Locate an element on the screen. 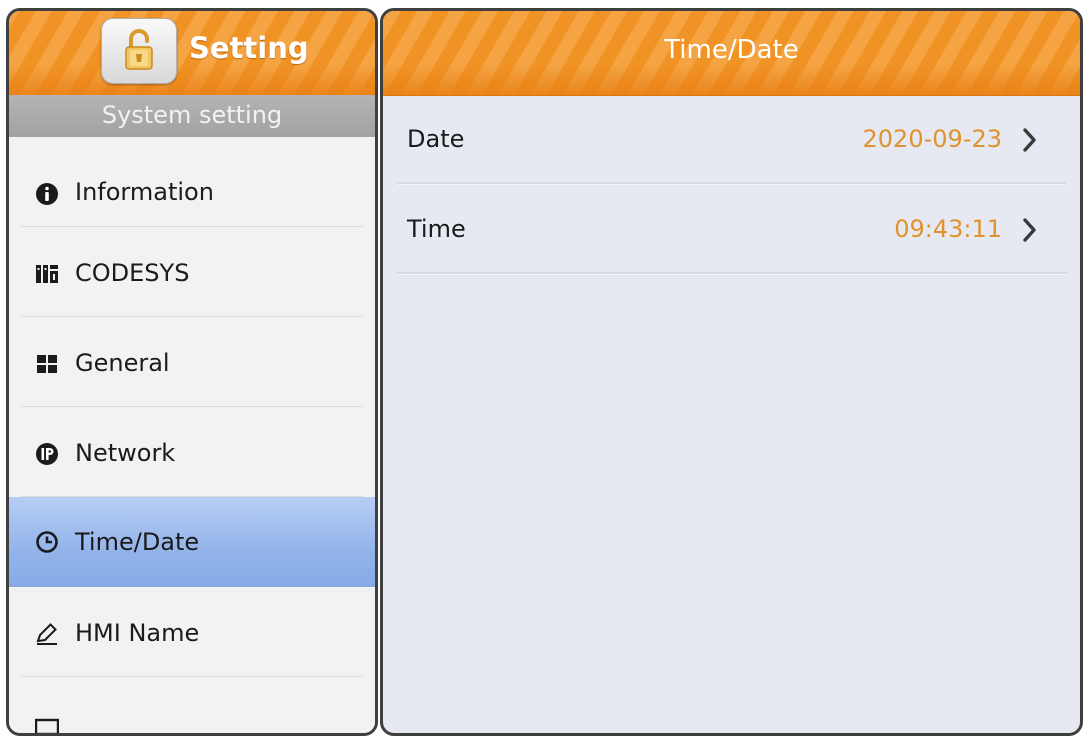 This screenshot has width=1090, height=742. sidebar-item-label: General is located at coordinates (122, 363).